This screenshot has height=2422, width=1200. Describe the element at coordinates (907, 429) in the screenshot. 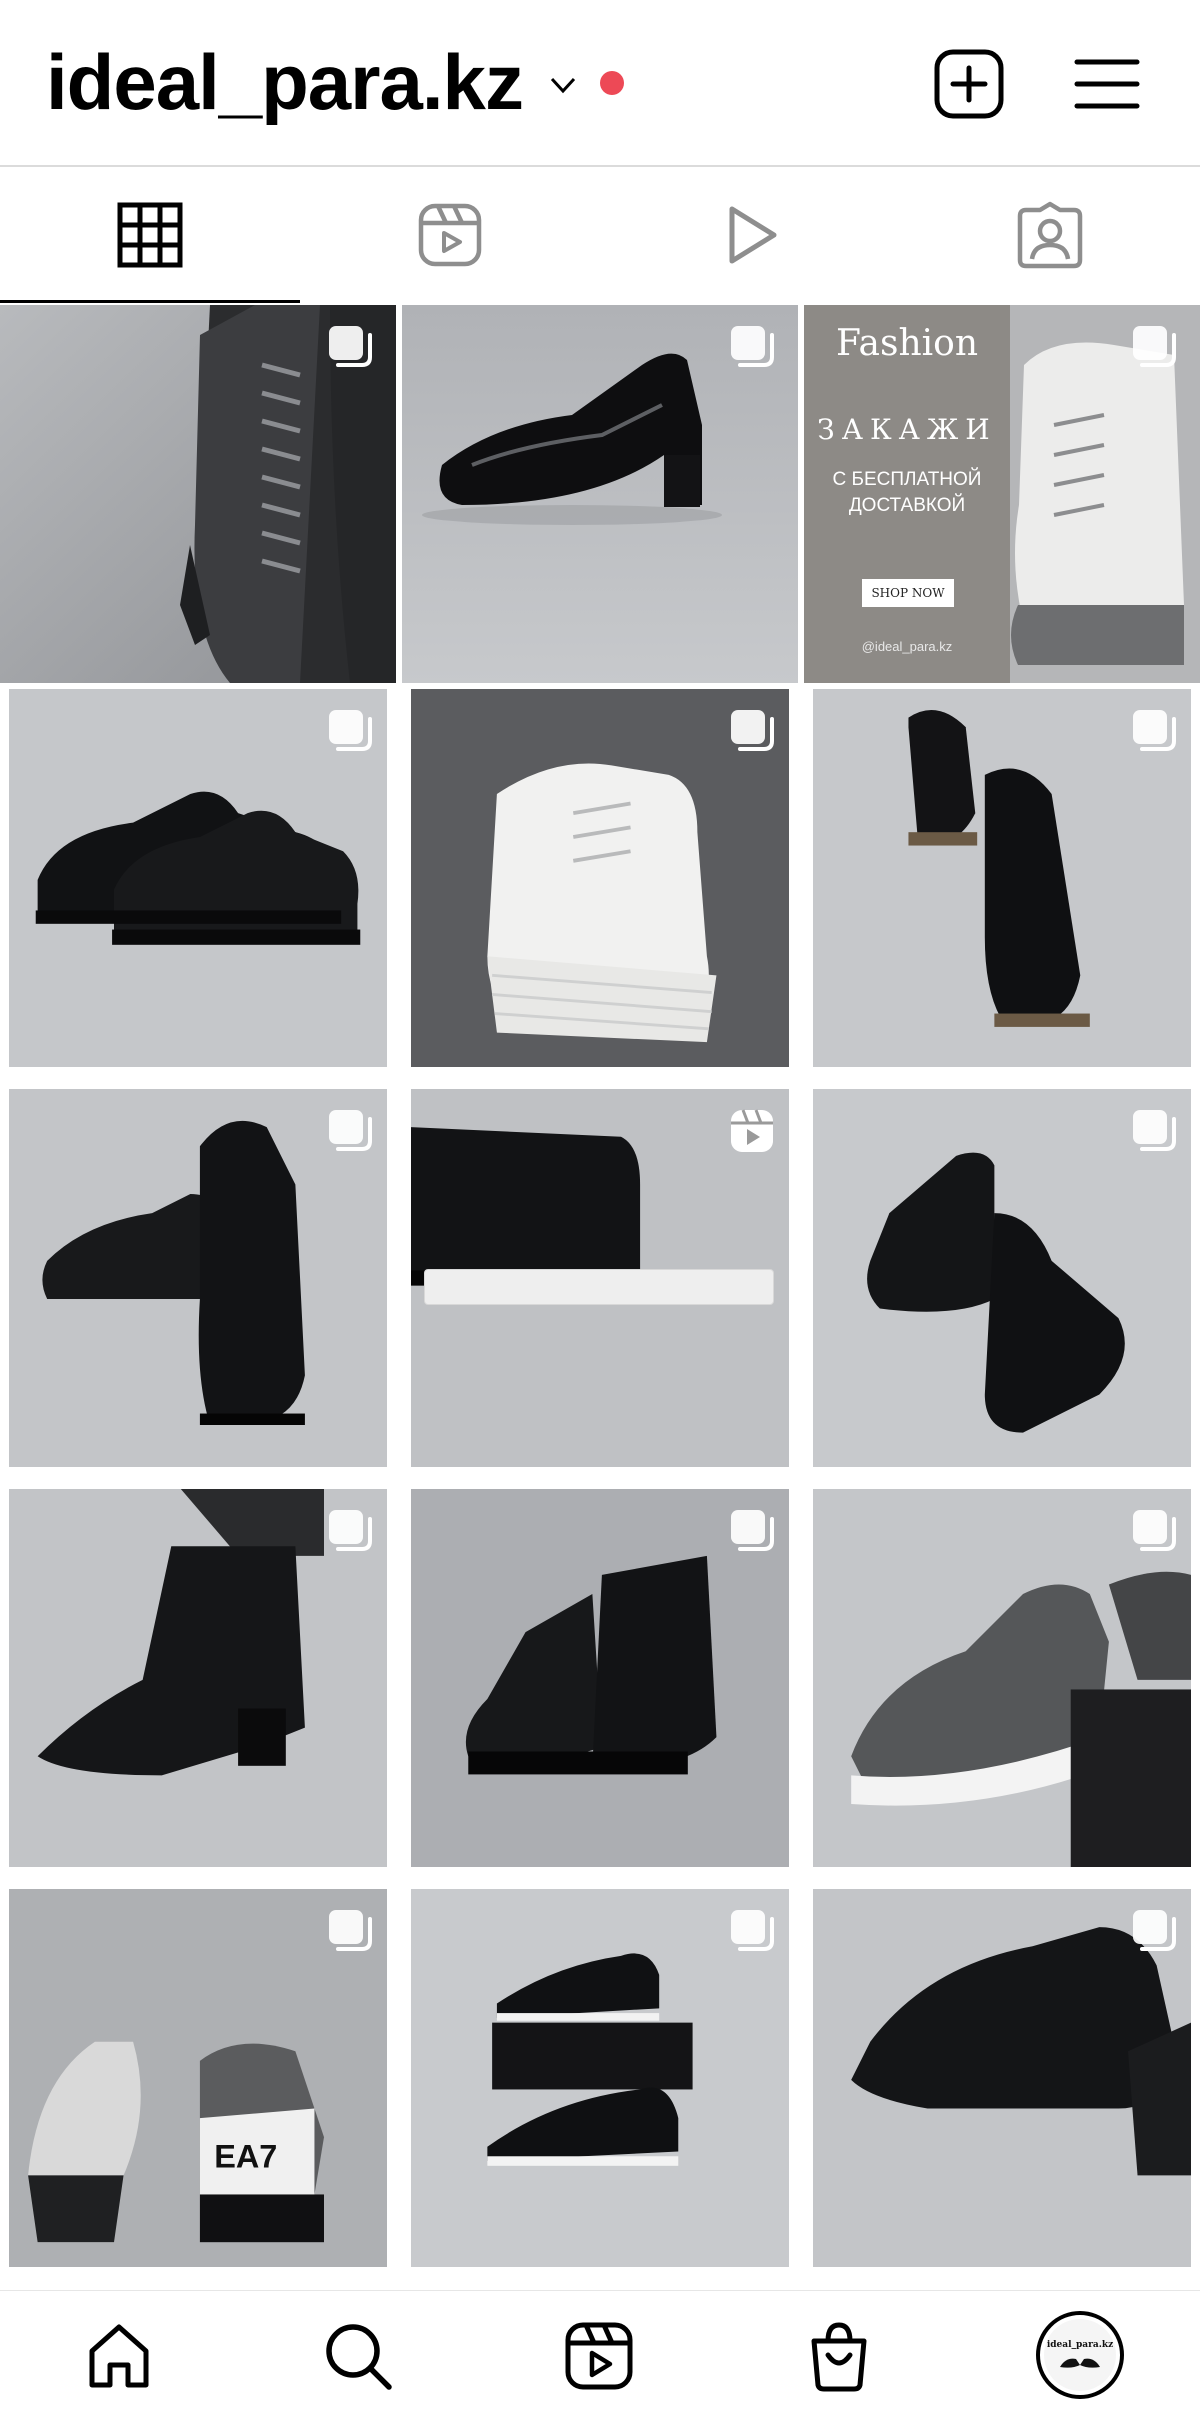

I see `promo-headline: ЗАКАЖИ` at that location.